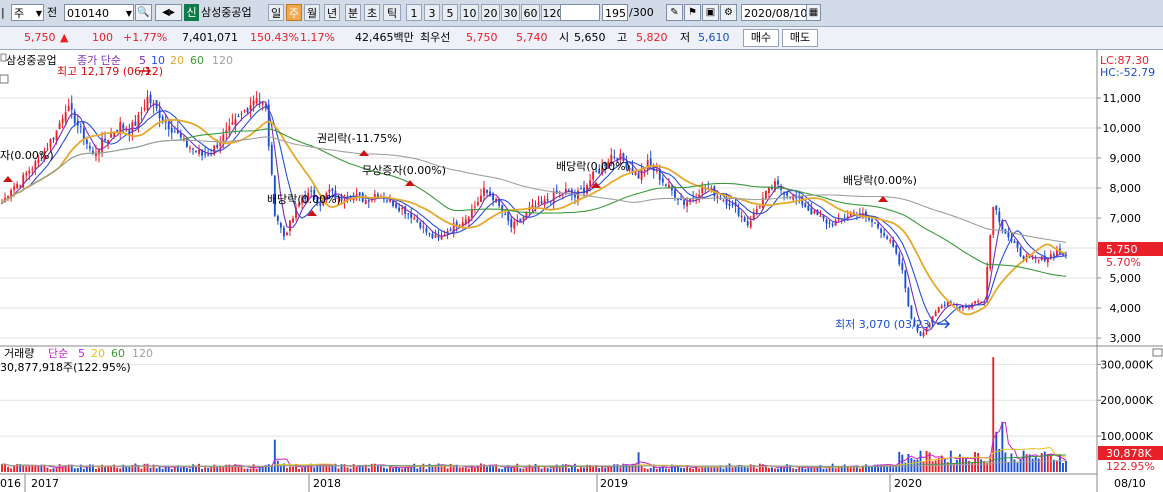 Image resolution: width=1163 pixels, height=492 pixels. I want to click on sell-button: 매도, so click(800, 38).